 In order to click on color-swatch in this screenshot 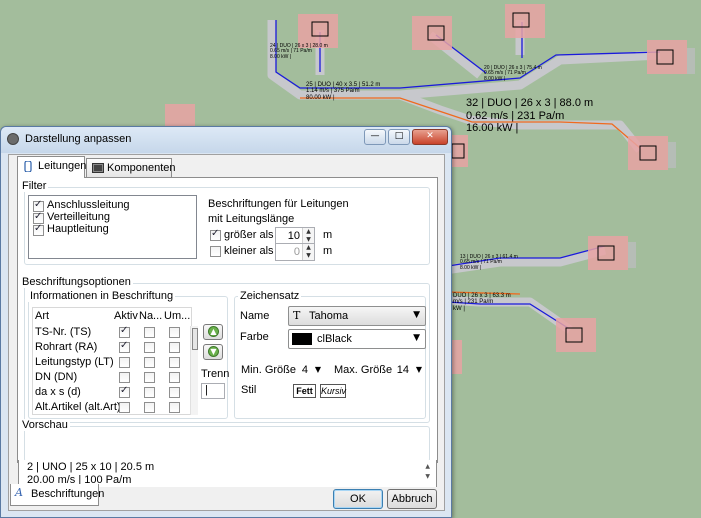, I will do `click(302, 339)`.